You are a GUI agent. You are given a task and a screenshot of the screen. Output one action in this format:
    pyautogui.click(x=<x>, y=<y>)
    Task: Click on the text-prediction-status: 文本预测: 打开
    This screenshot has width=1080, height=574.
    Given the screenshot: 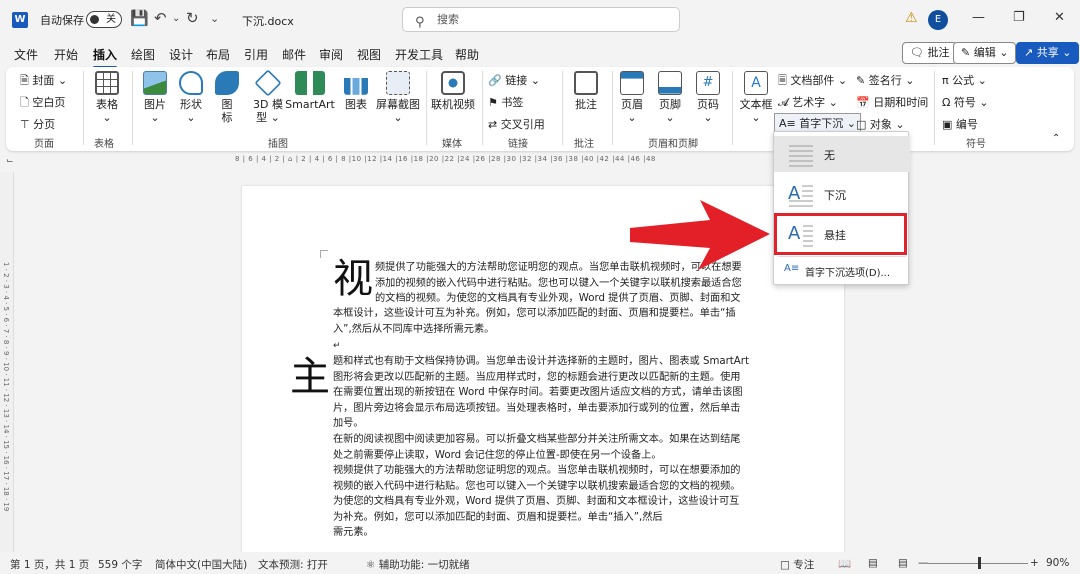 What is the action you would take?
    pyautogui.click(x=293, y=564)
    